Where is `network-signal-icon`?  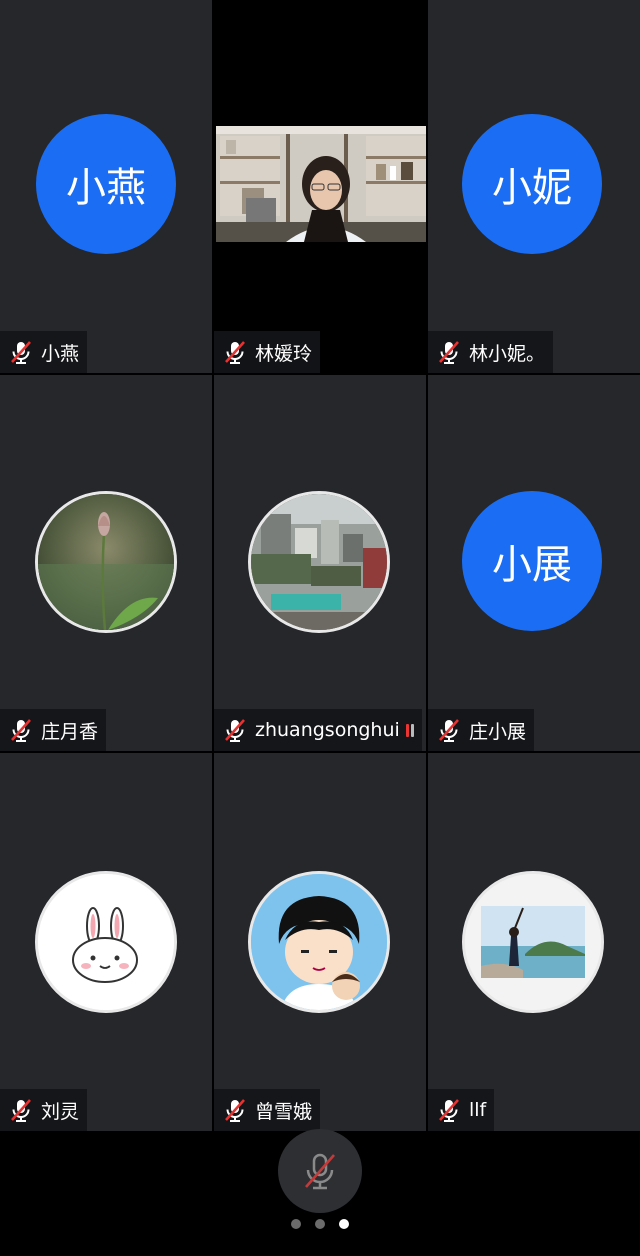 network-signal-icon is located at coordinates (409, 730).